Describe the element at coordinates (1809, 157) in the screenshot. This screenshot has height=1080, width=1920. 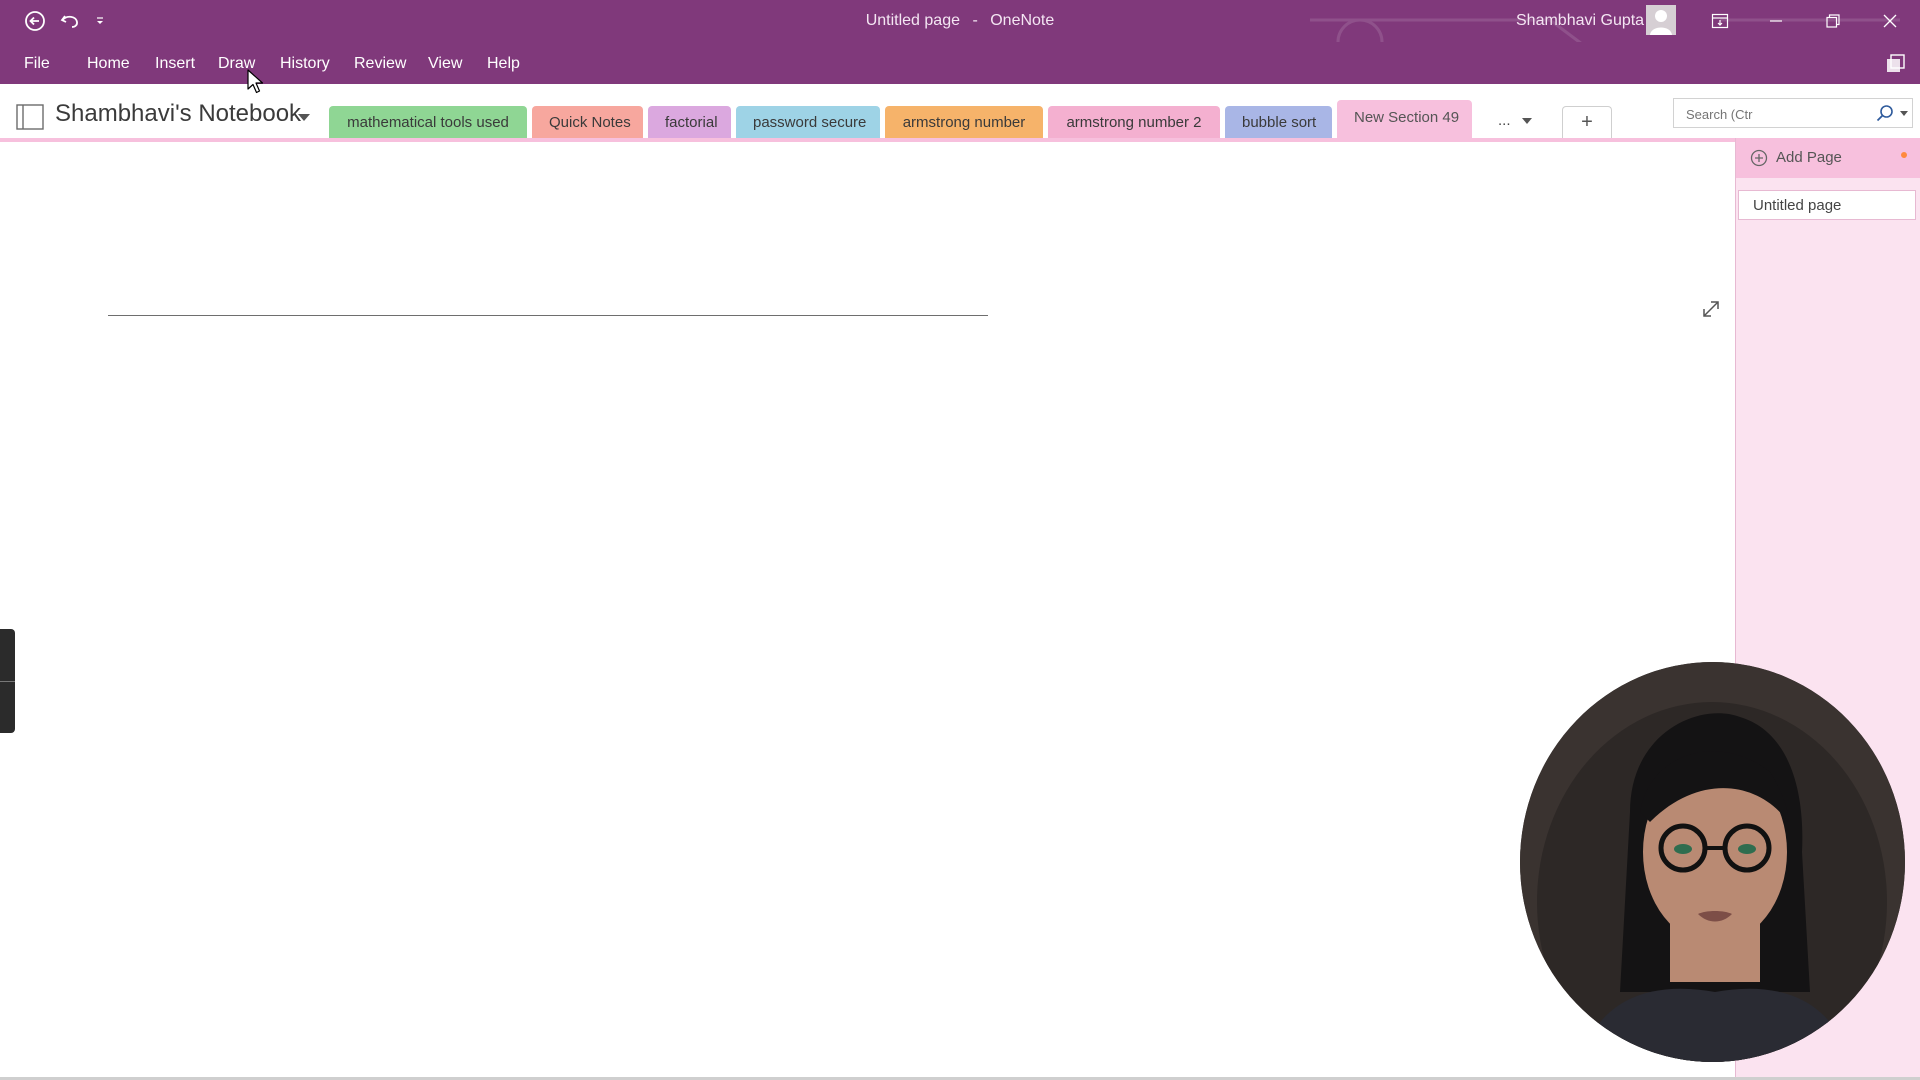
I see `add-page-label: Add Page` at that location.